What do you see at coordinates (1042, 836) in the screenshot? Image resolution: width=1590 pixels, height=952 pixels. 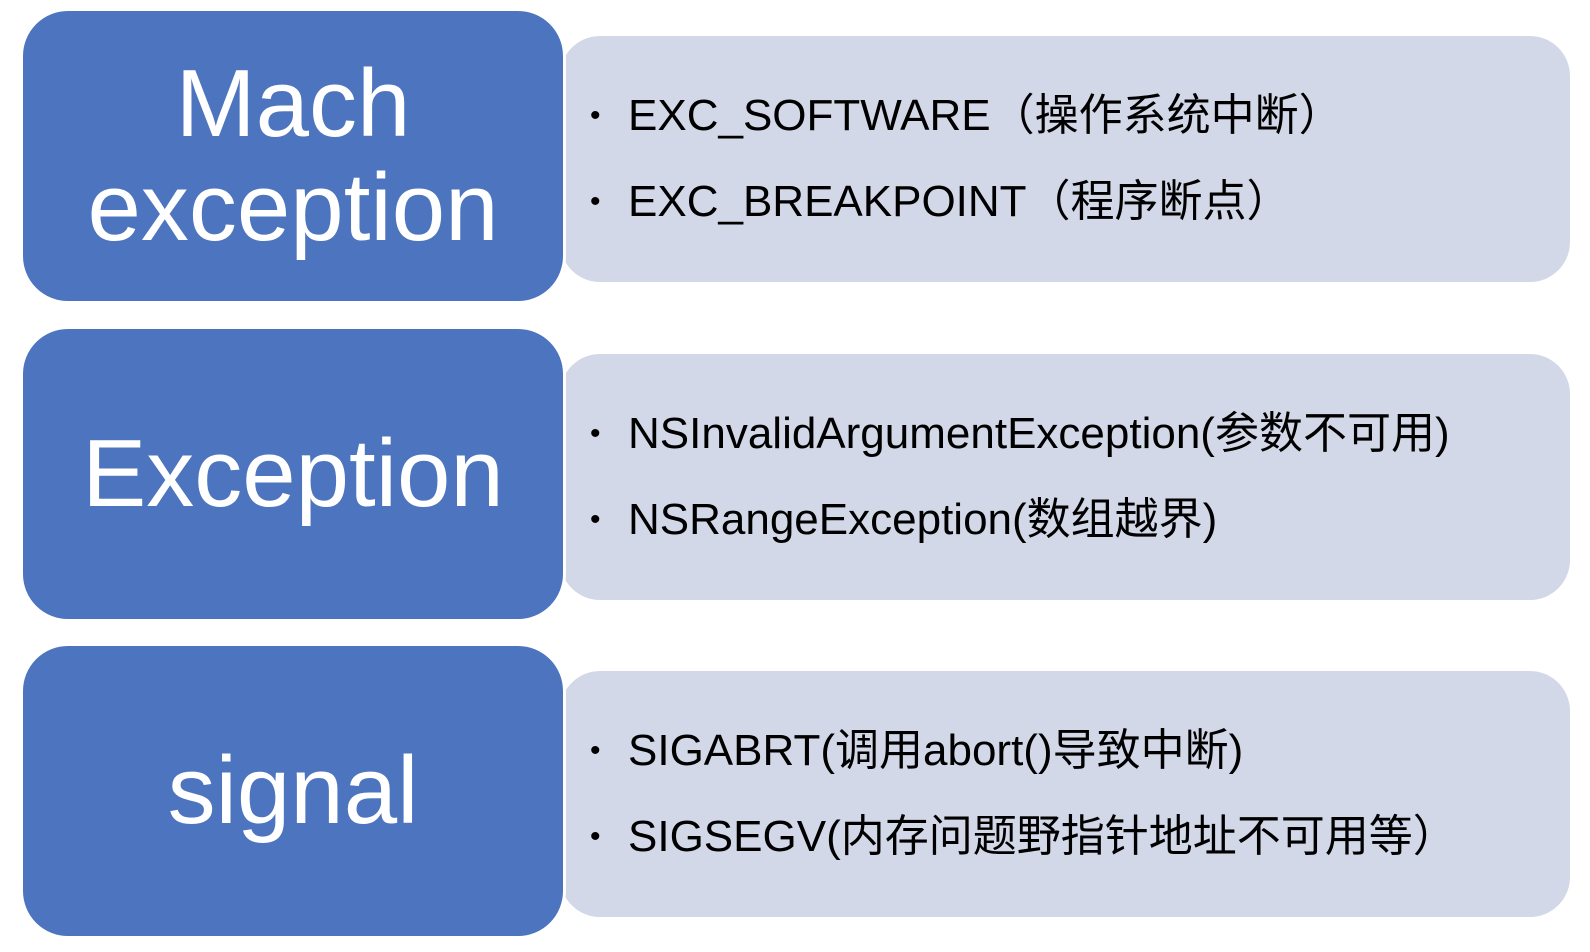 I see `item-text: SIGSEGV(内存问题野指针地址不可用等）` at bounding box center [1042, 836].